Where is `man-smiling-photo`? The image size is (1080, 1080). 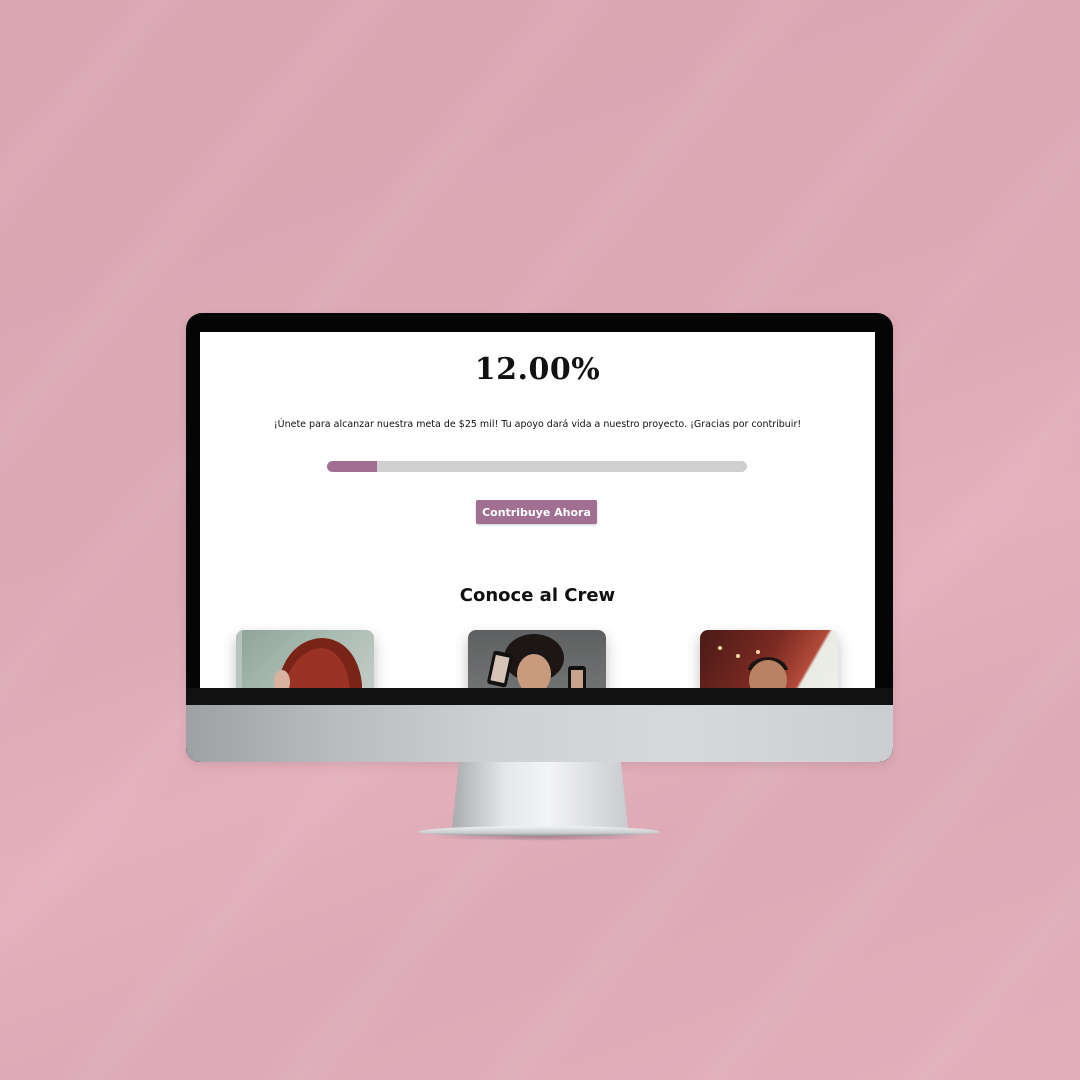 man-smiling-photo is located at coordinates (753, 667).